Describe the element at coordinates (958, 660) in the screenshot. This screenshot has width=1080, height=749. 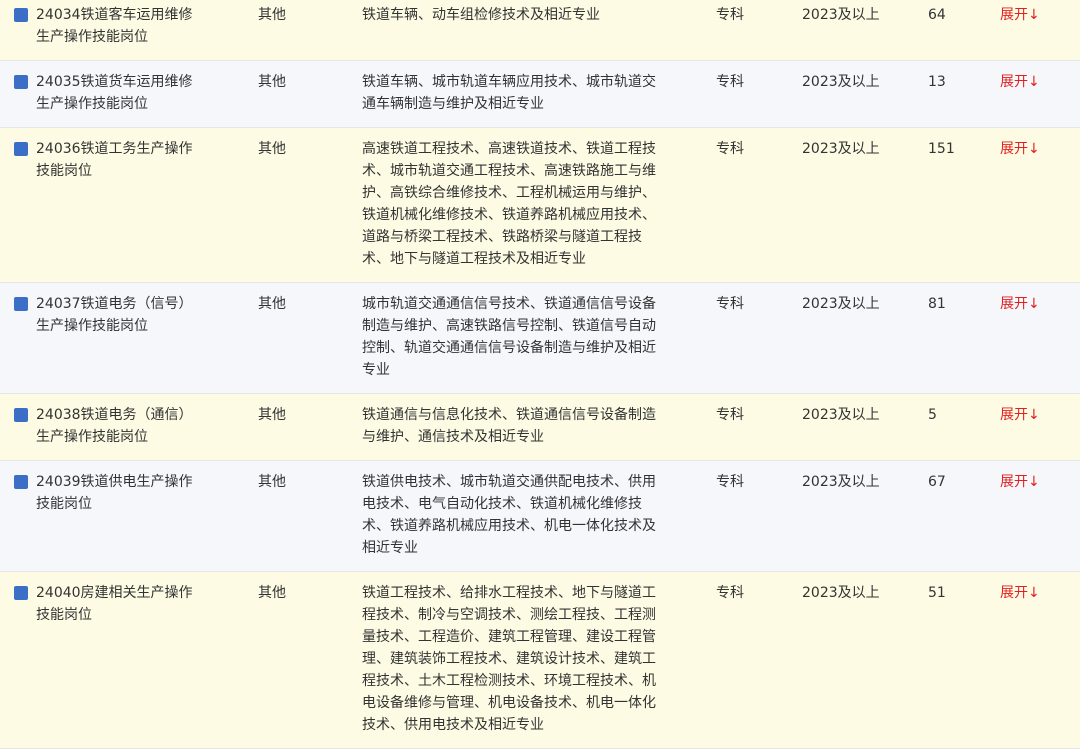
I see `headcount-cell: 51` at that location.